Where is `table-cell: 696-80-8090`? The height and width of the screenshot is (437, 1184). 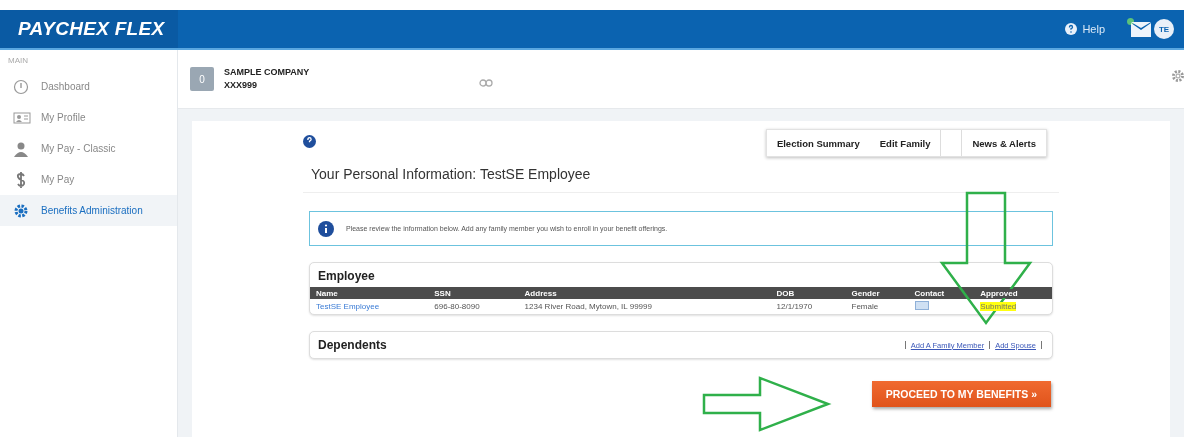 table-cell: 696-80-8090 is located at coordinates (473, 306).